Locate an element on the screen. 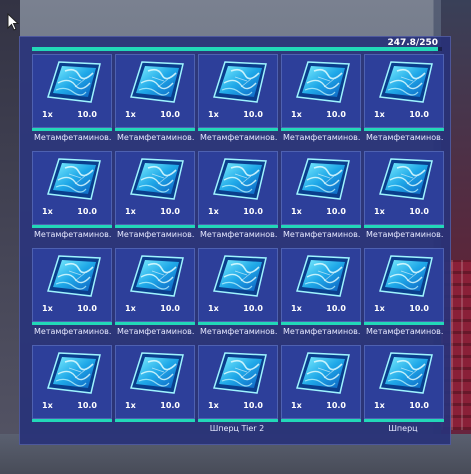  weight-bar-fill is located at coordinates (235, 49).